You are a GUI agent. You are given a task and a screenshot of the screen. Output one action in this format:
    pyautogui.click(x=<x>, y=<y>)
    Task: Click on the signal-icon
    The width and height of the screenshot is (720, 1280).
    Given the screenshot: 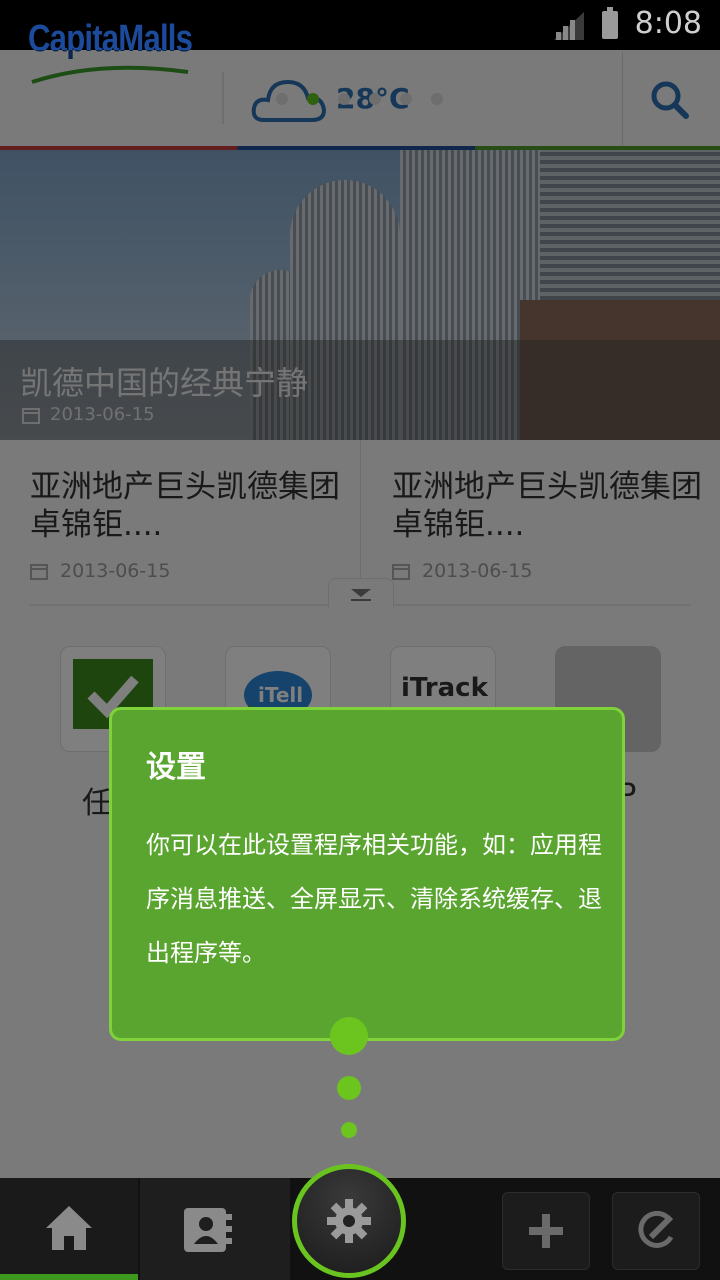 What is the action you would take?
    pyautogui.click(x=569, y=26)
    